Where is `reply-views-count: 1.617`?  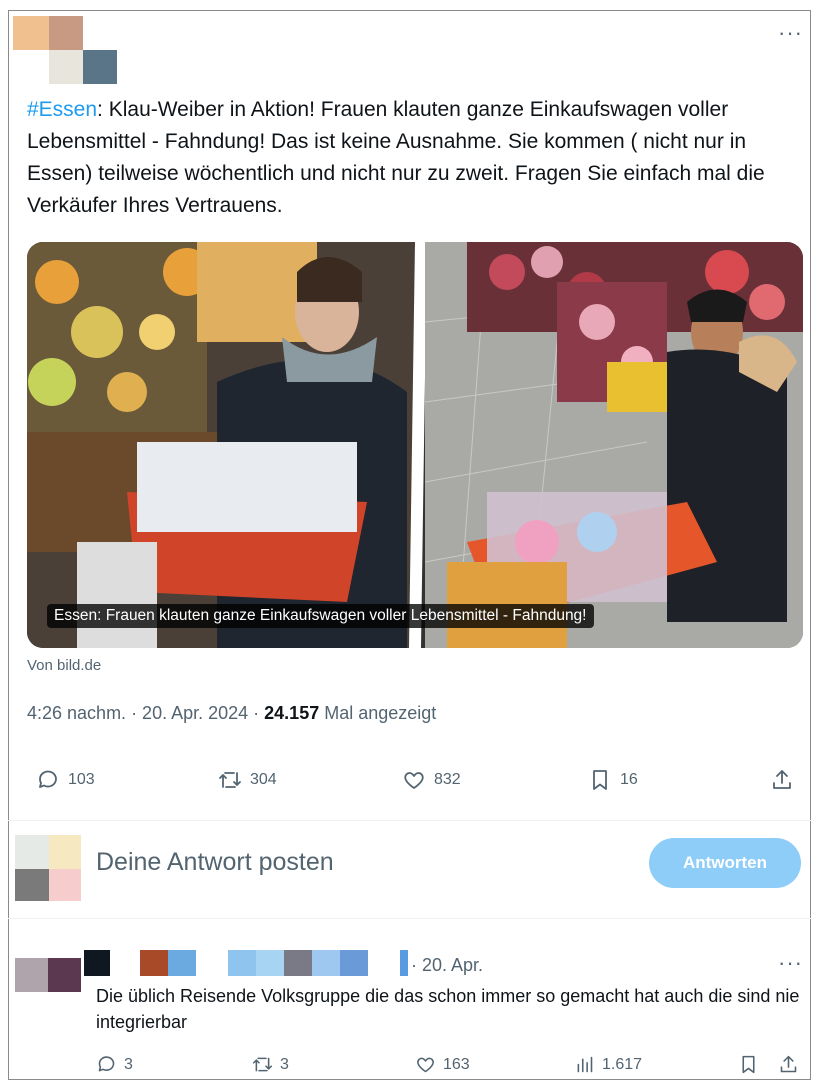 reply-views-count: 1.617 is located at coordinates (622, 1064).